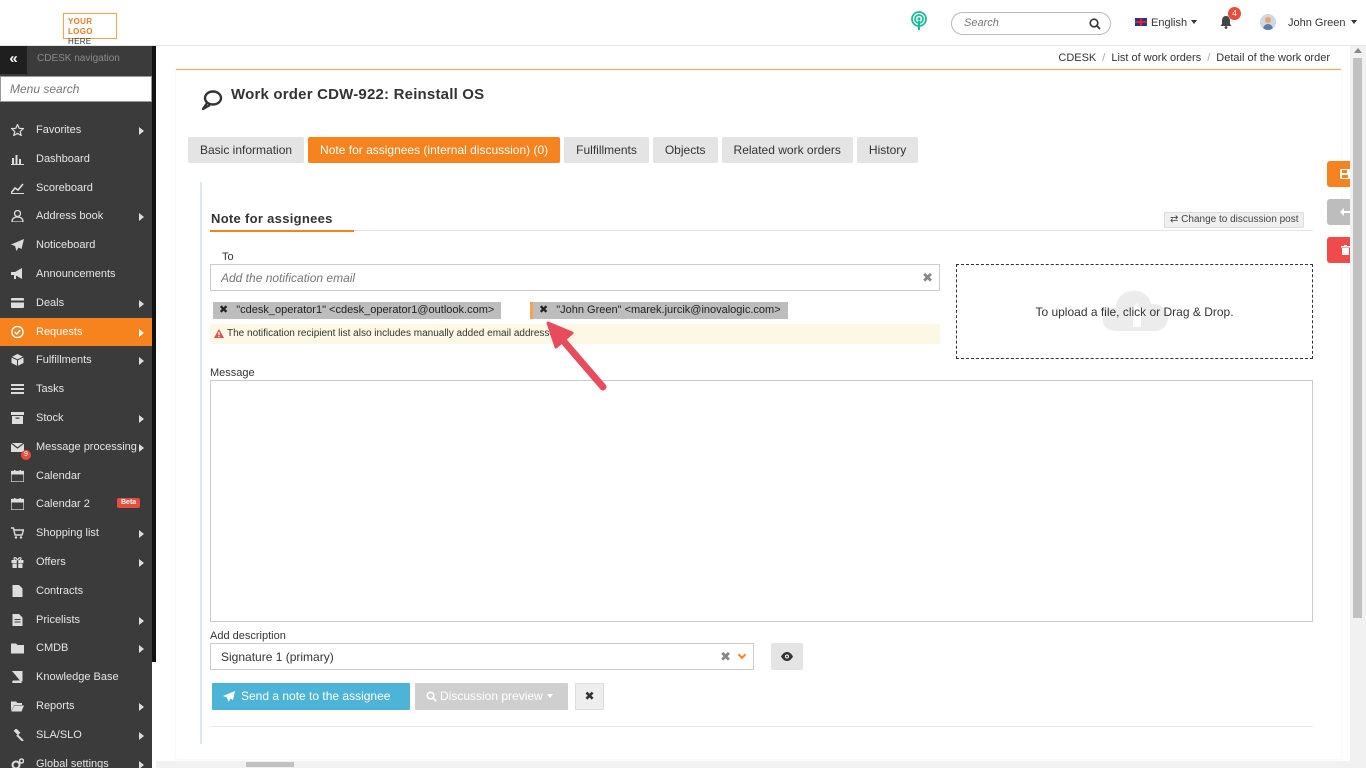 This screenshot has height=768, width=1366. What do you see at coordinates (50, 417) in the screenshot?
I see `sidebar-item-label: Stock` at bounding box center [50, 417].